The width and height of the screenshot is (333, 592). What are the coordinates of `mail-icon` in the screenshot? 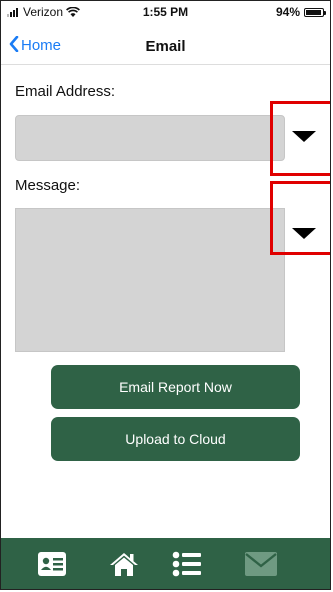 It's located at (261, 563).